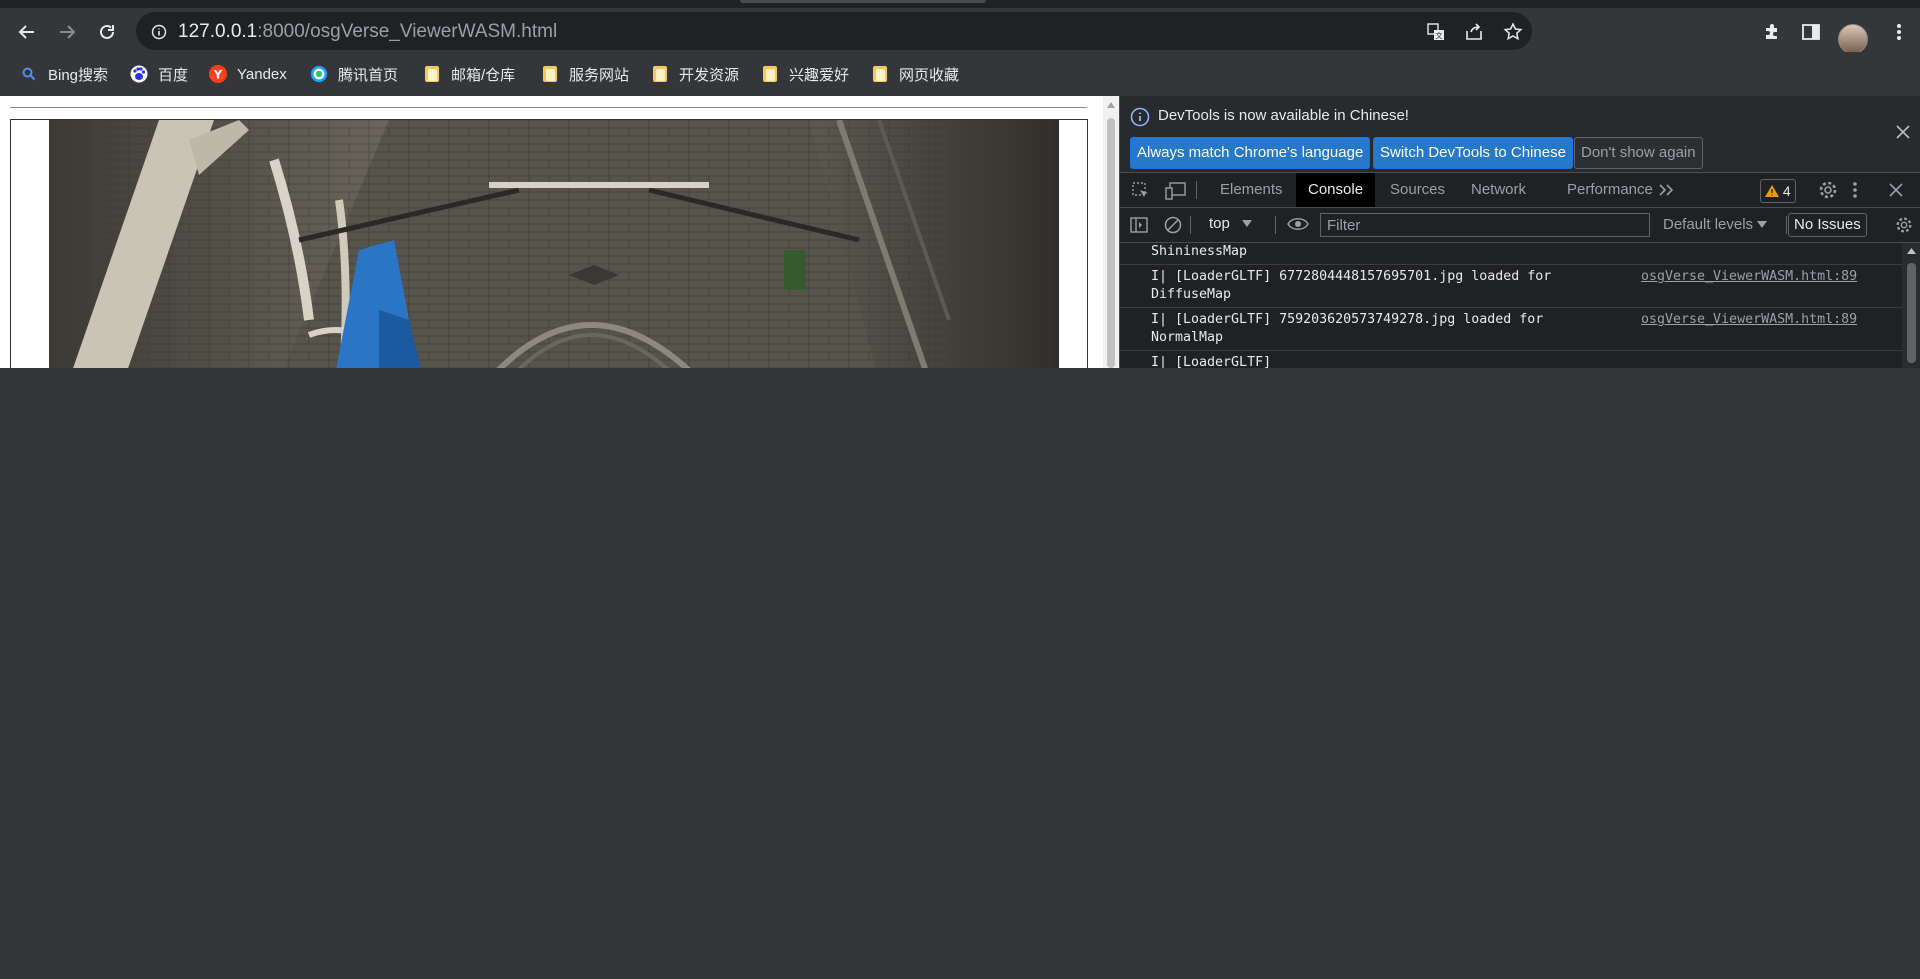 This screenshot has width=1920, height=979. I want to click on tab-strip, so click(960, 4).